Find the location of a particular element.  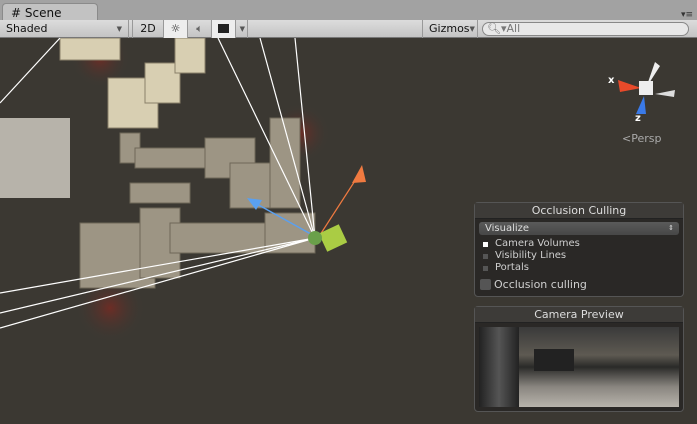

checkbox-icon is located at coordinates (485, 284).